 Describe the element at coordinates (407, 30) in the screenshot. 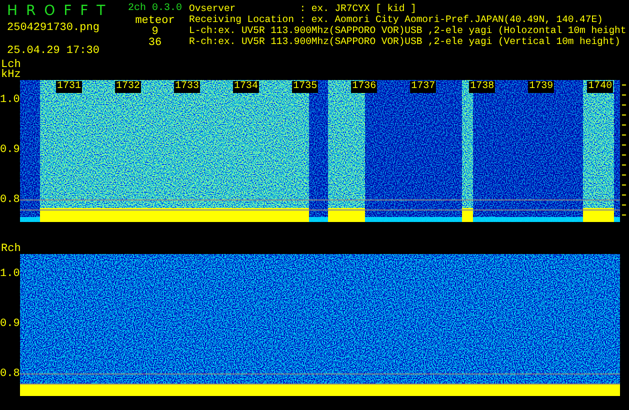

I see `info-line: L-ch:ex. UV5R 113.900Mhz(SAPPORO VOR)USB ,2-ele yagi (Holozontal 10m height` at that location.